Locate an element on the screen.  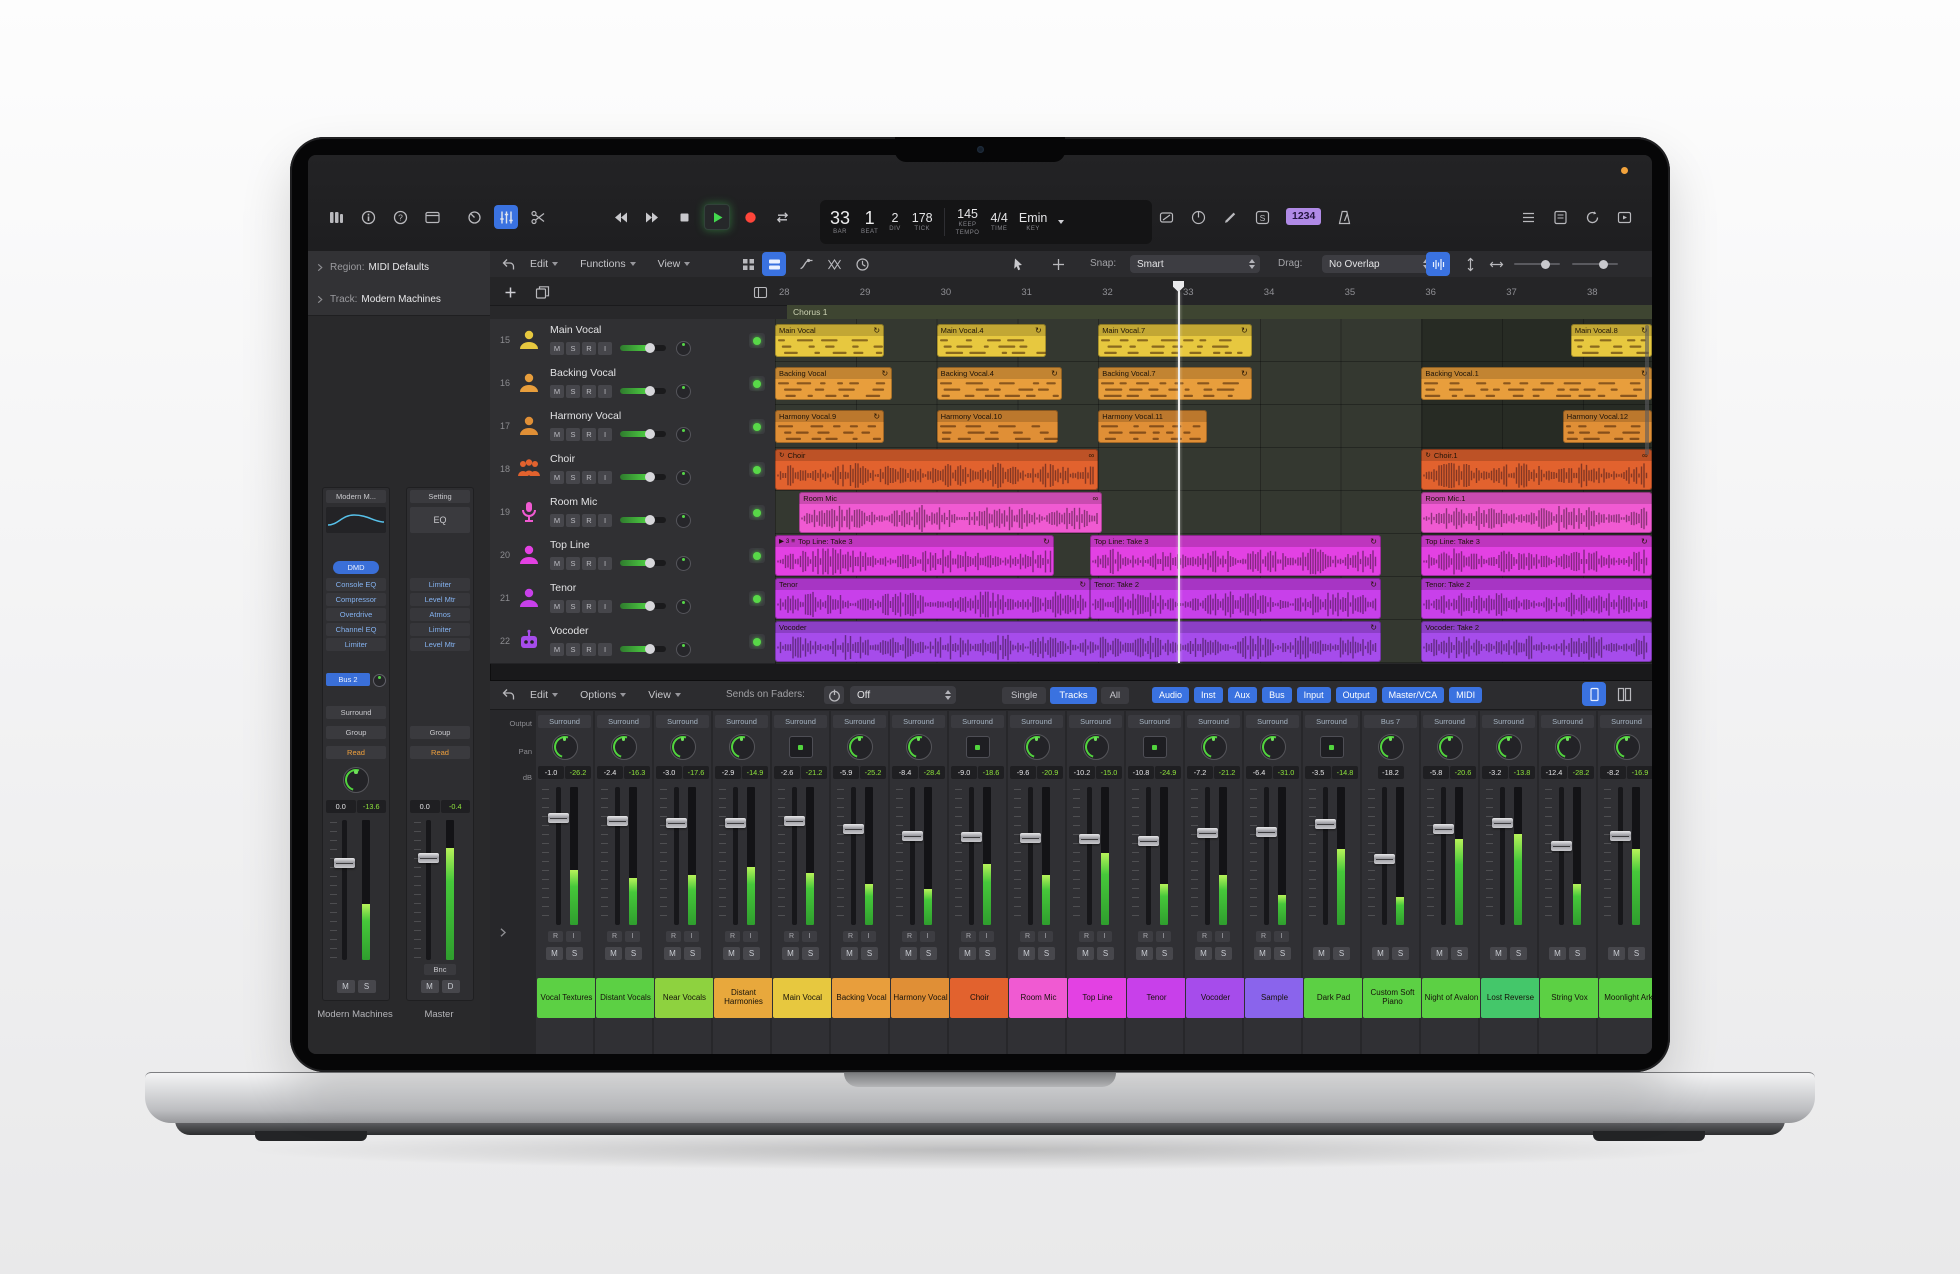
crossfade-icon is located at coordinates (834, 264).